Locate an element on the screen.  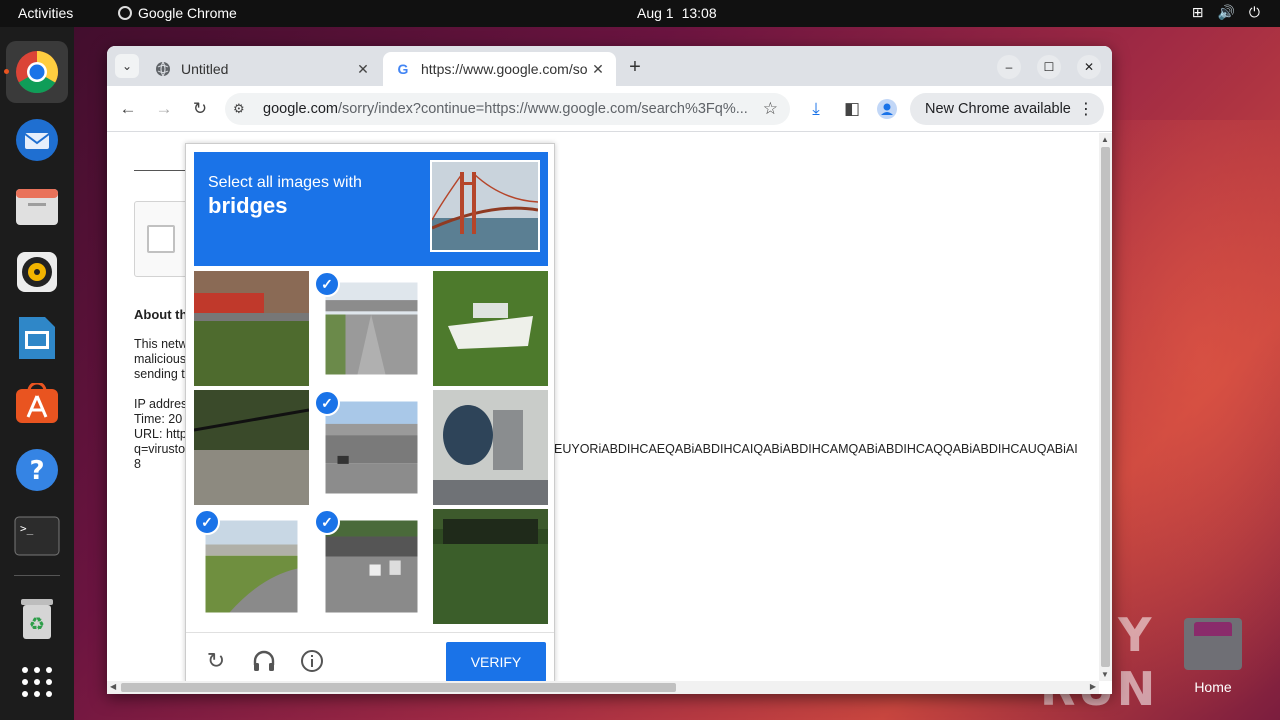
captcha-header: Select all images with bridges is located at coordinates (371, 209).